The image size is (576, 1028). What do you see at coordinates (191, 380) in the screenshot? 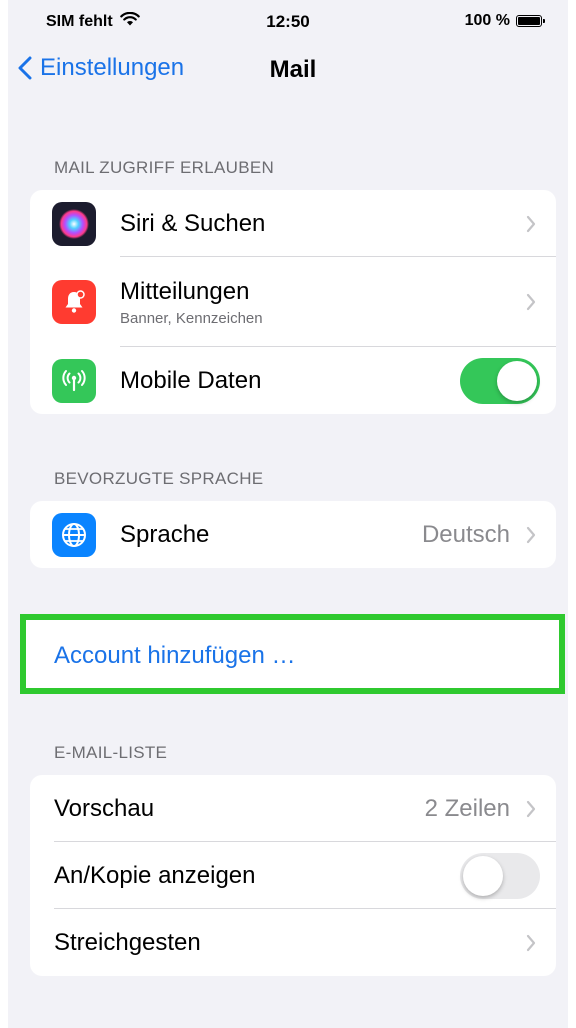
I see `mobile-data-label: Mobile Daten` at bounding box center [191, 380].